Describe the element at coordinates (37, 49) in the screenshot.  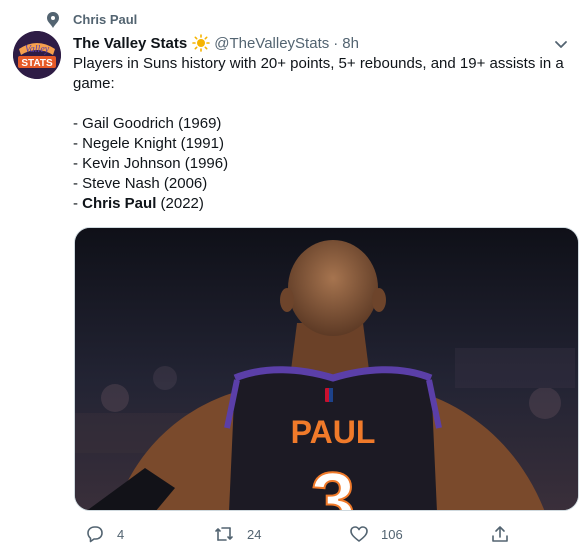
I see `avatar-logo-top: Valley` at that location.